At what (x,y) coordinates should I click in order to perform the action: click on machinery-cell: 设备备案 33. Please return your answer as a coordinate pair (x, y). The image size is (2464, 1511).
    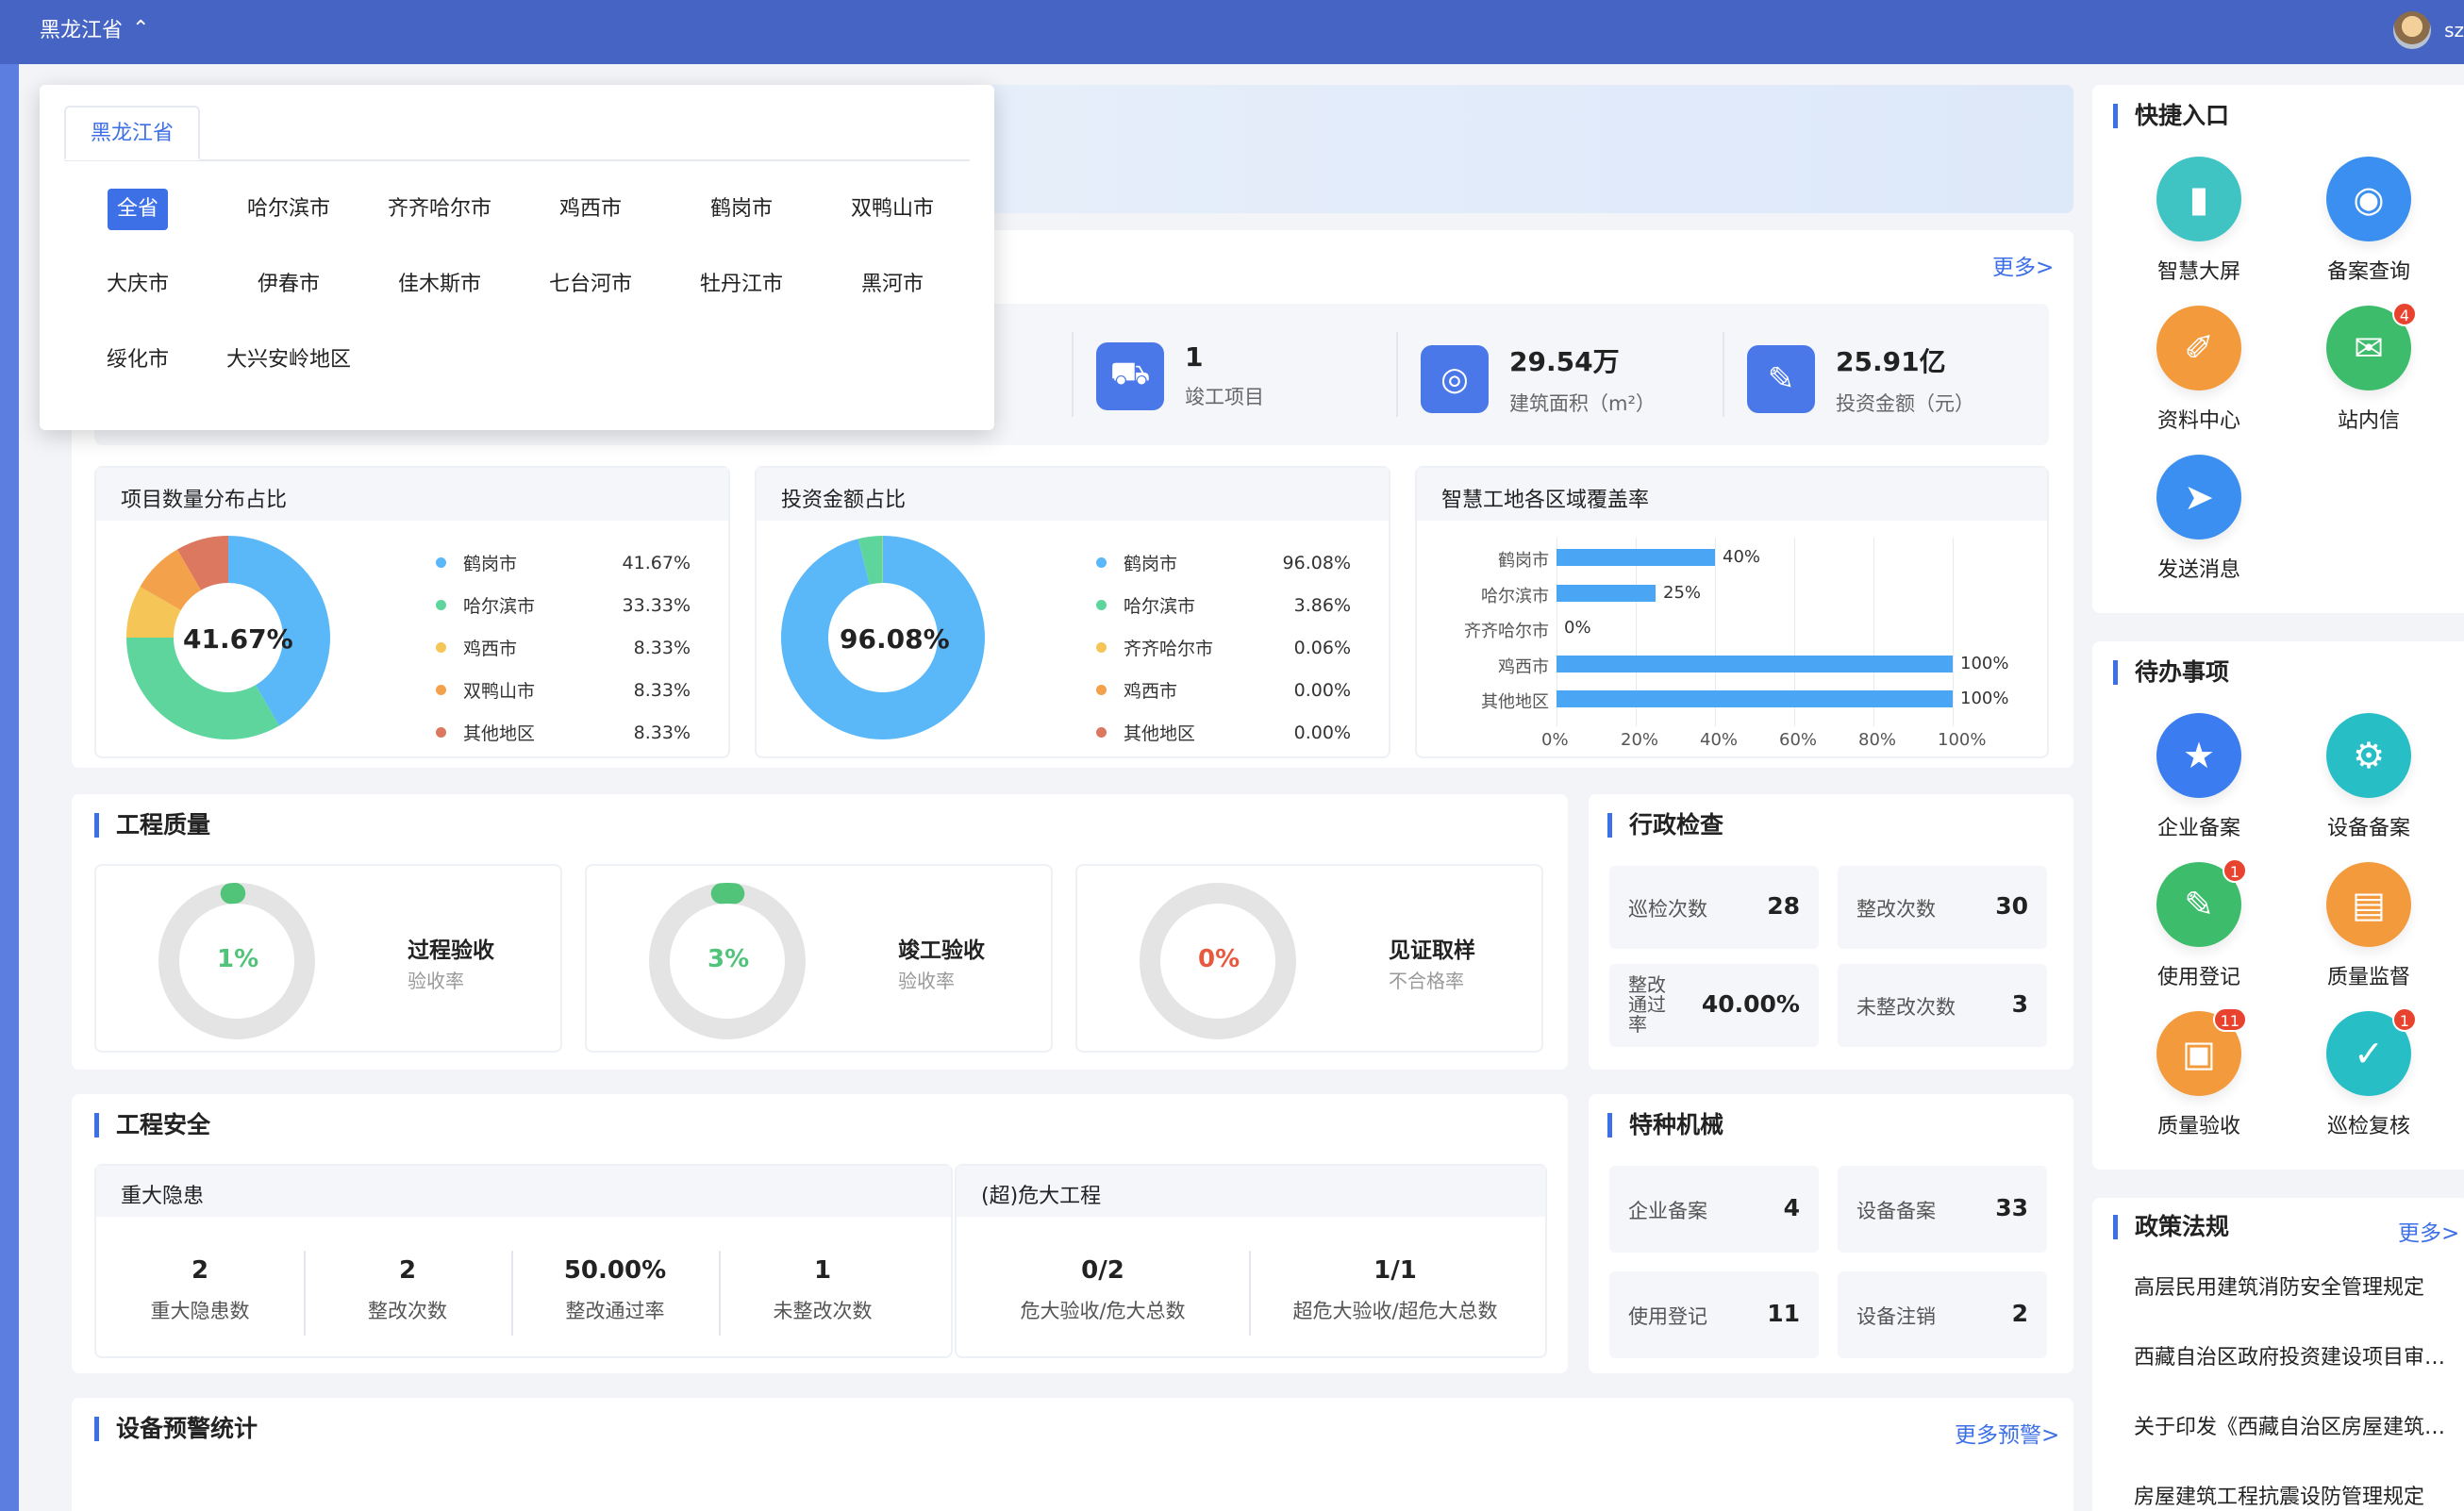
    Looking at the image, I should click on (1943, 1209).